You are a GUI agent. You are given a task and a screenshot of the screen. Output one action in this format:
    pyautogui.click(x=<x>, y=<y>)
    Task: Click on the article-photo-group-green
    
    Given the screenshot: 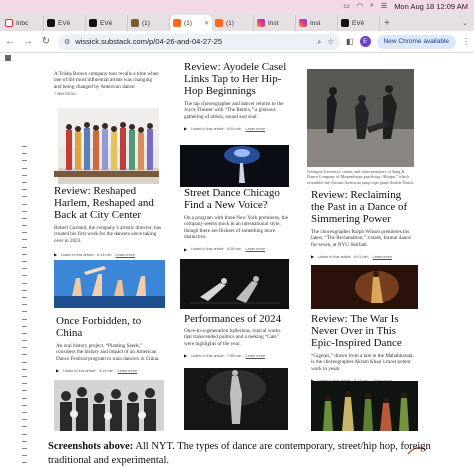 What is the action you would take?
    pyautogui.click(x=364, y=406)
    